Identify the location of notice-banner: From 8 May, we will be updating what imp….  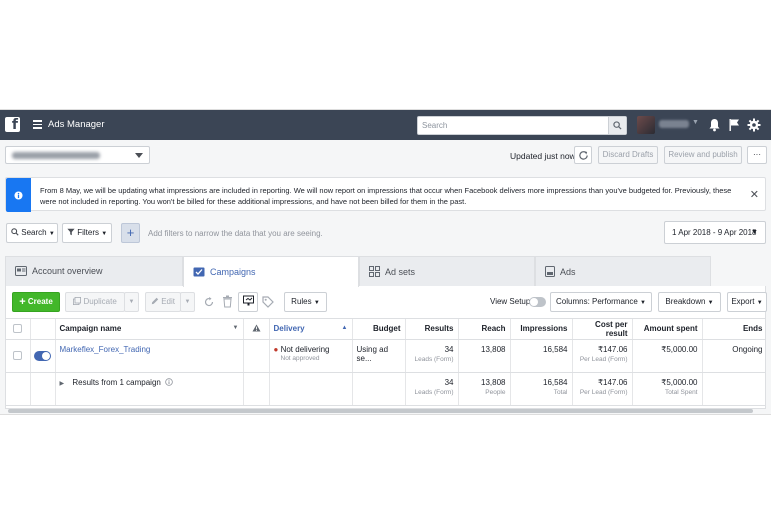
(385, 194).